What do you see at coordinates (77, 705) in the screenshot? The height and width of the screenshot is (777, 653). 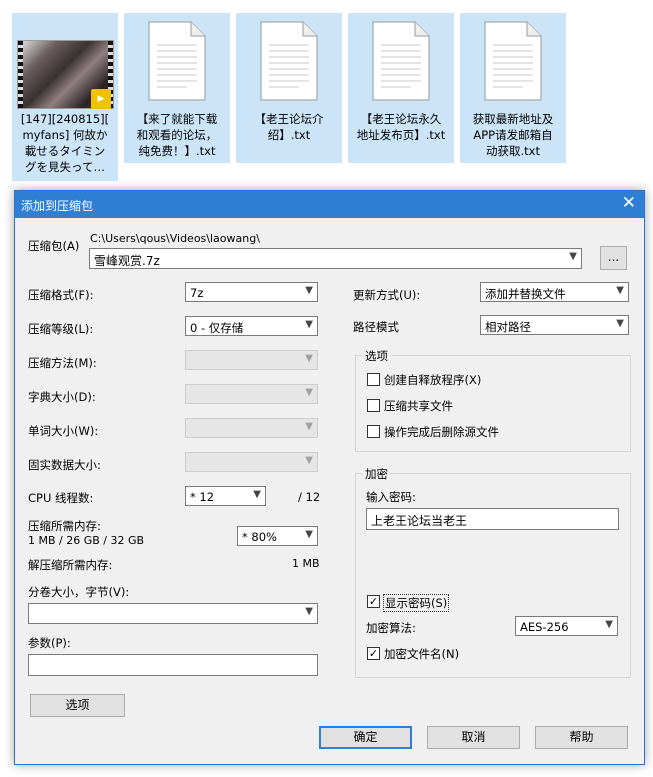 I see `options-button: 选项` at bounding box center [77, 705].